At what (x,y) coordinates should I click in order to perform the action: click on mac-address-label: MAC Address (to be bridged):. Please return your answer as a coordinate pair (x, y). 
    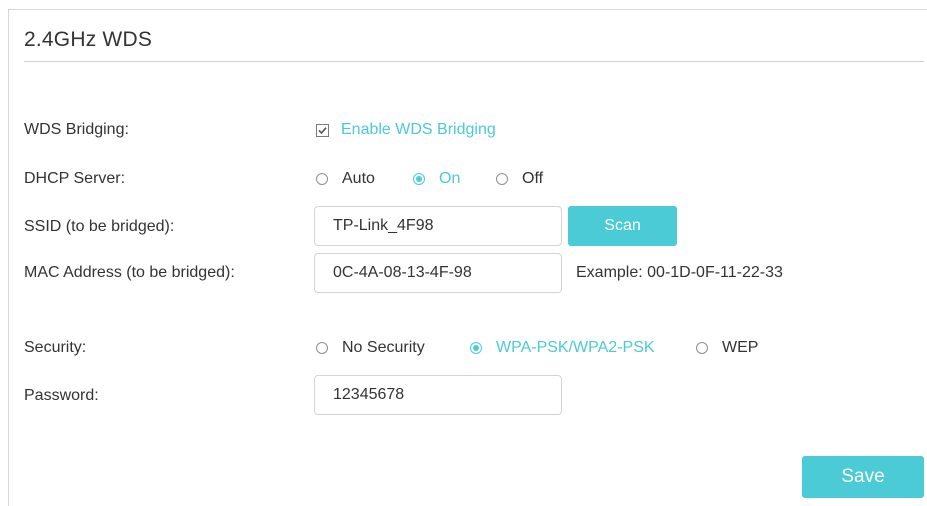
    Looking at the image, I should click on (129, 272).